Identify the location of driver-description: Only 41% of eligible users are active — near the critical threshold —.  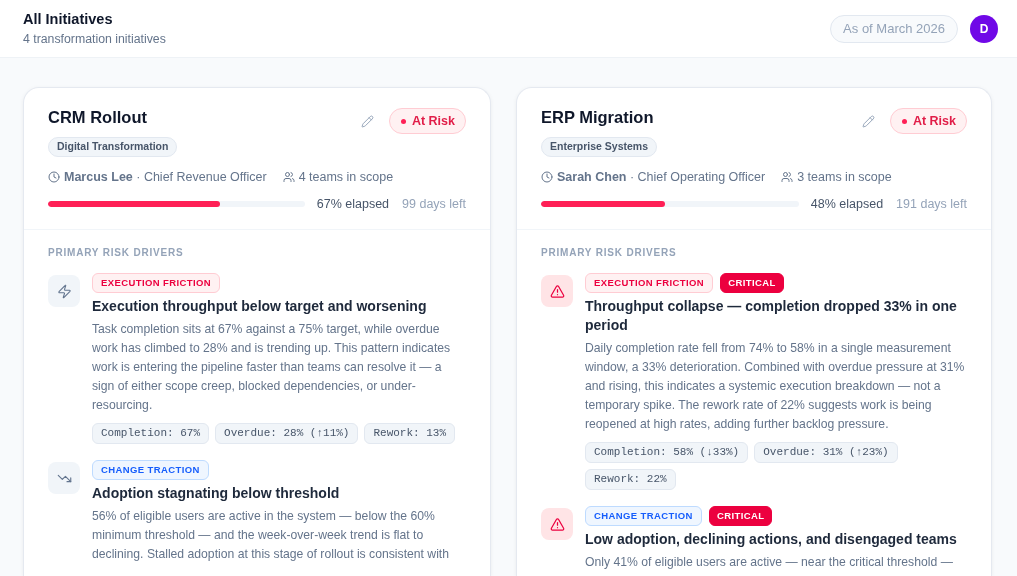
(769, 562).